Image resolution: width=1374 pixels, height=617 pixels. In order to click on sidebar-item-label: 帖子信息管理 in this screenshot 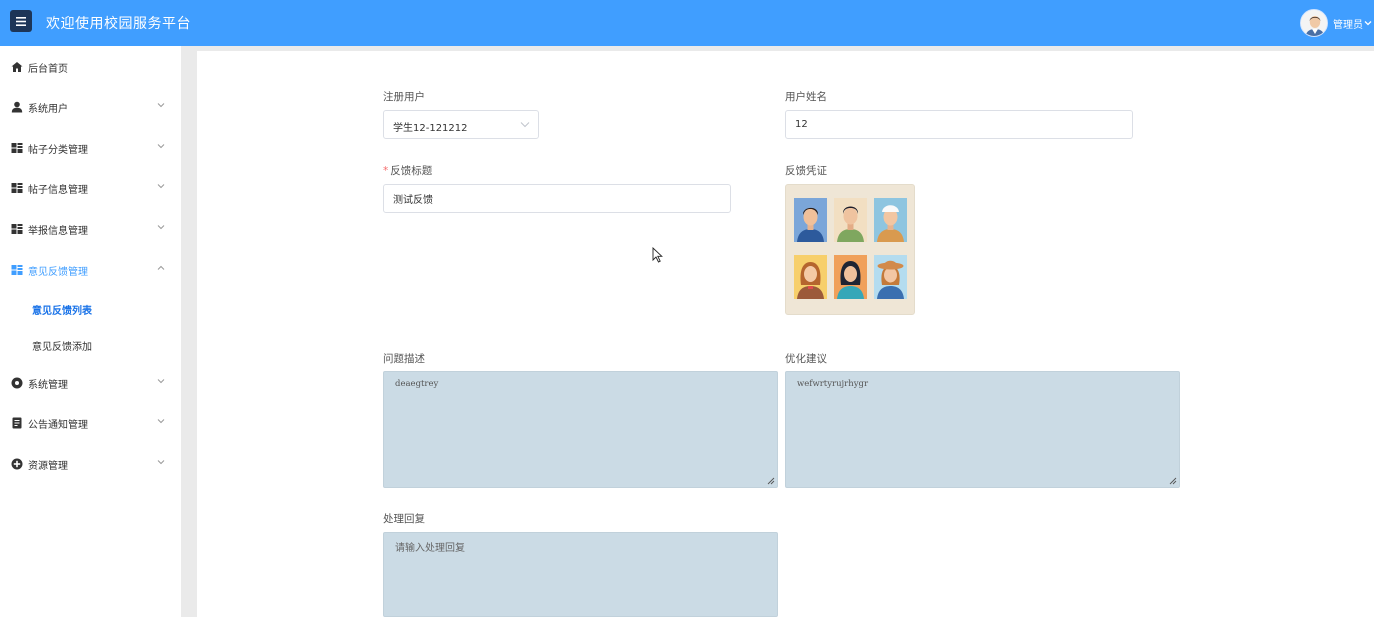, I will do `click(58, 190)`.